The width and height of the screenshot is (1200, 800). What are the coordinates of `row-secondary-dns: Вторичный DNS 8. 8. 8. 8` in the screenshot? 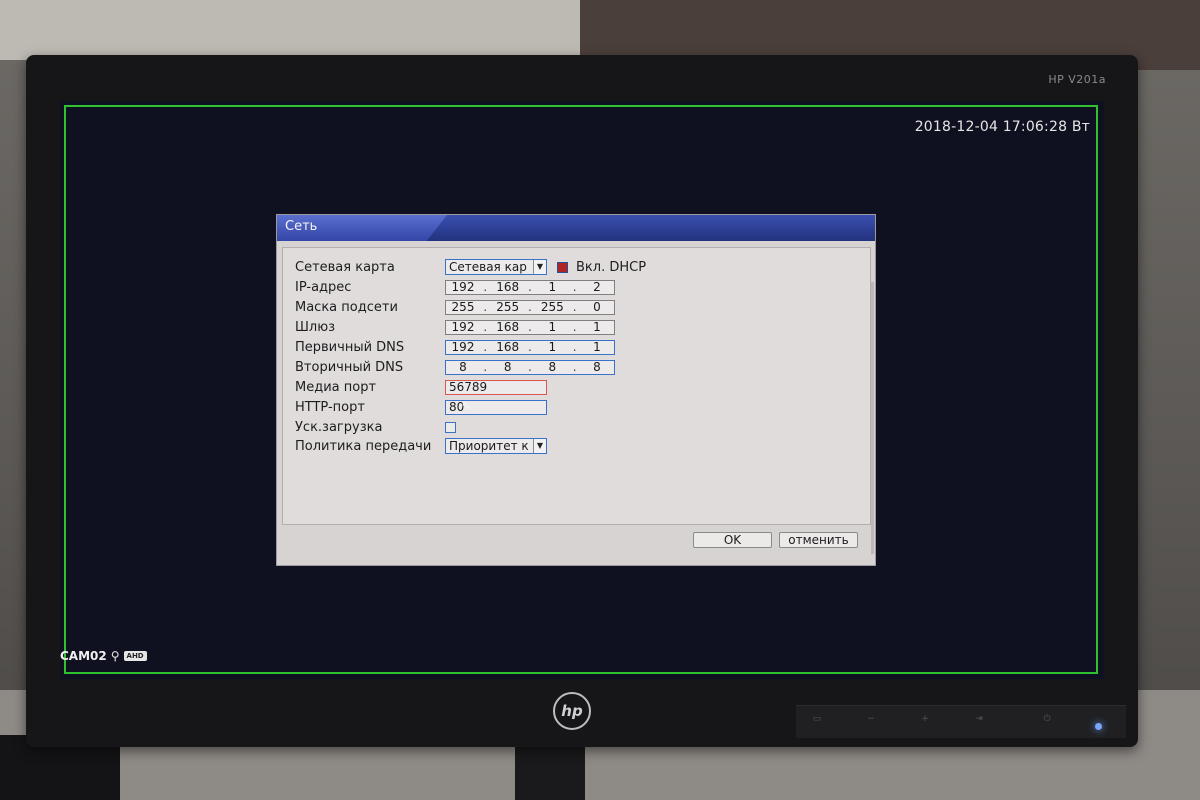 It's located at (455, 367).